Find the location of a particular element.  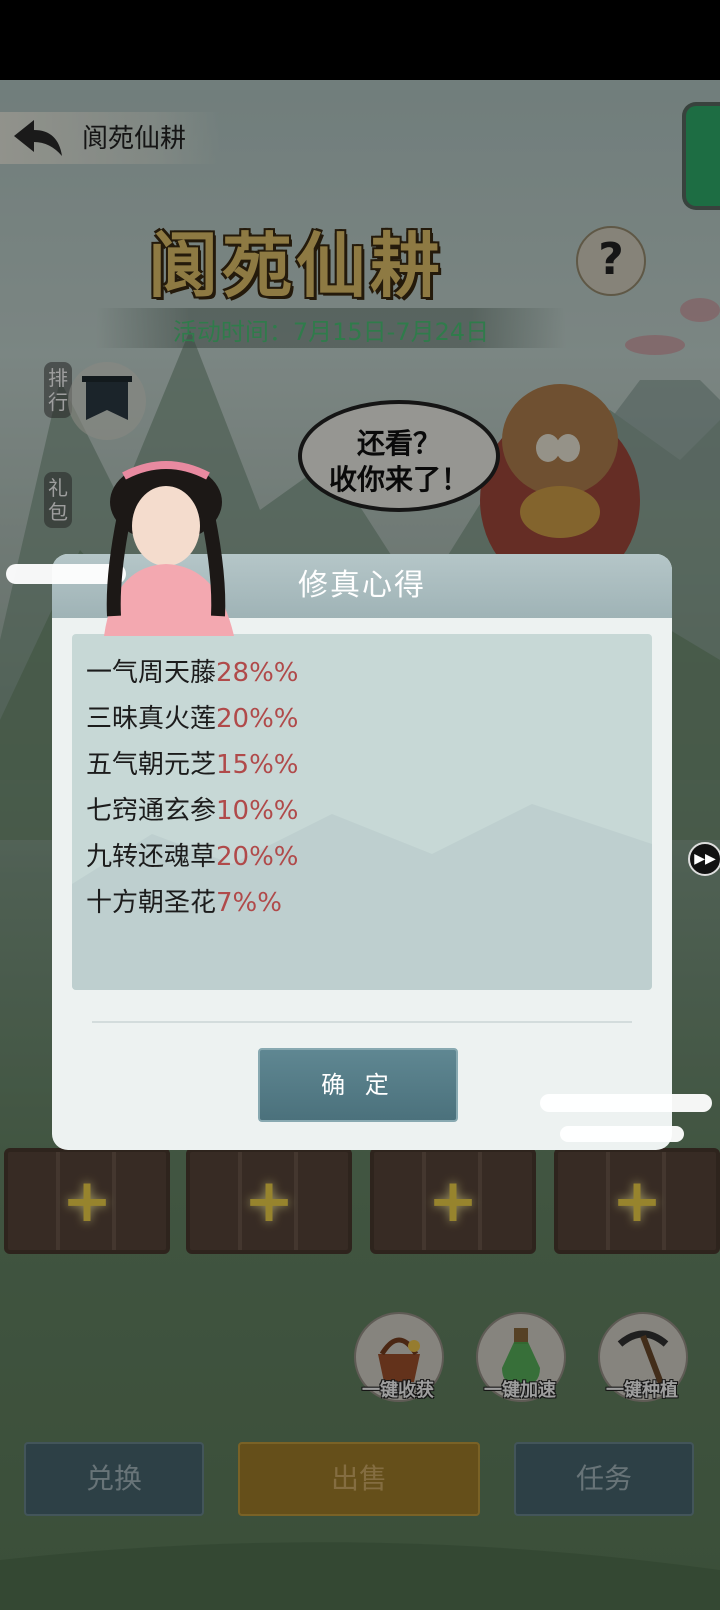

item-row: 十方朝圣花7%% is located at coordinates (184, 900).